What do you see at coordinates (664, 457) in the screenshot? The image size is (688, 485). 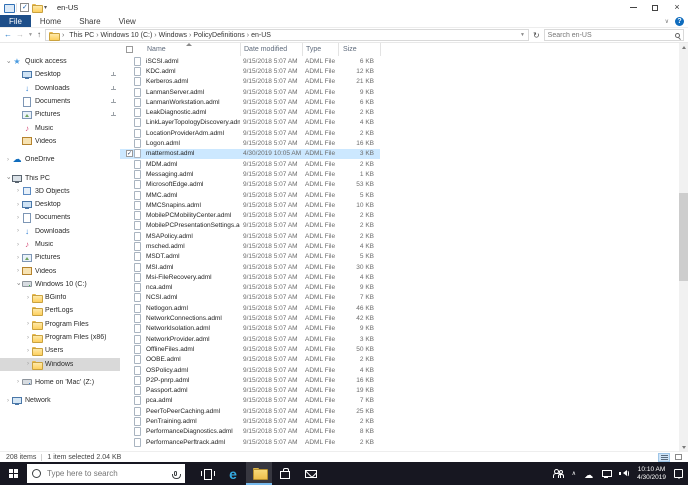 I see `details-view-button` at bounding box center [664, 457].